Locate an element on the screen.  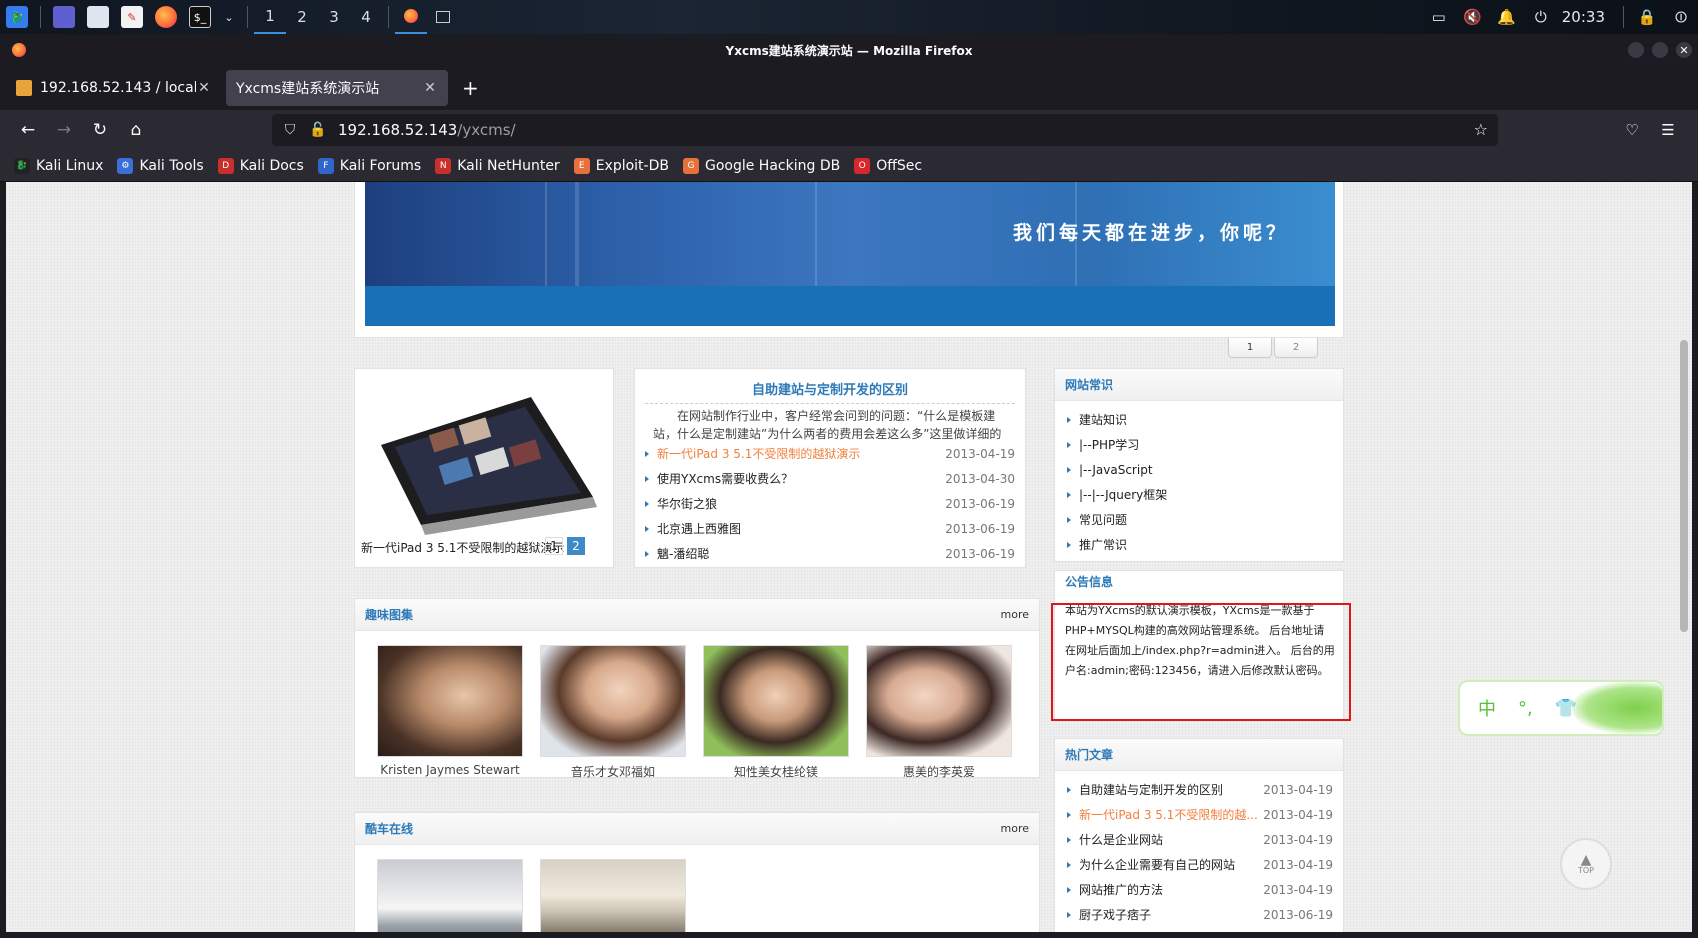
gallery-item: 音乐才女邓福如 is located at coordinates (613, 712).